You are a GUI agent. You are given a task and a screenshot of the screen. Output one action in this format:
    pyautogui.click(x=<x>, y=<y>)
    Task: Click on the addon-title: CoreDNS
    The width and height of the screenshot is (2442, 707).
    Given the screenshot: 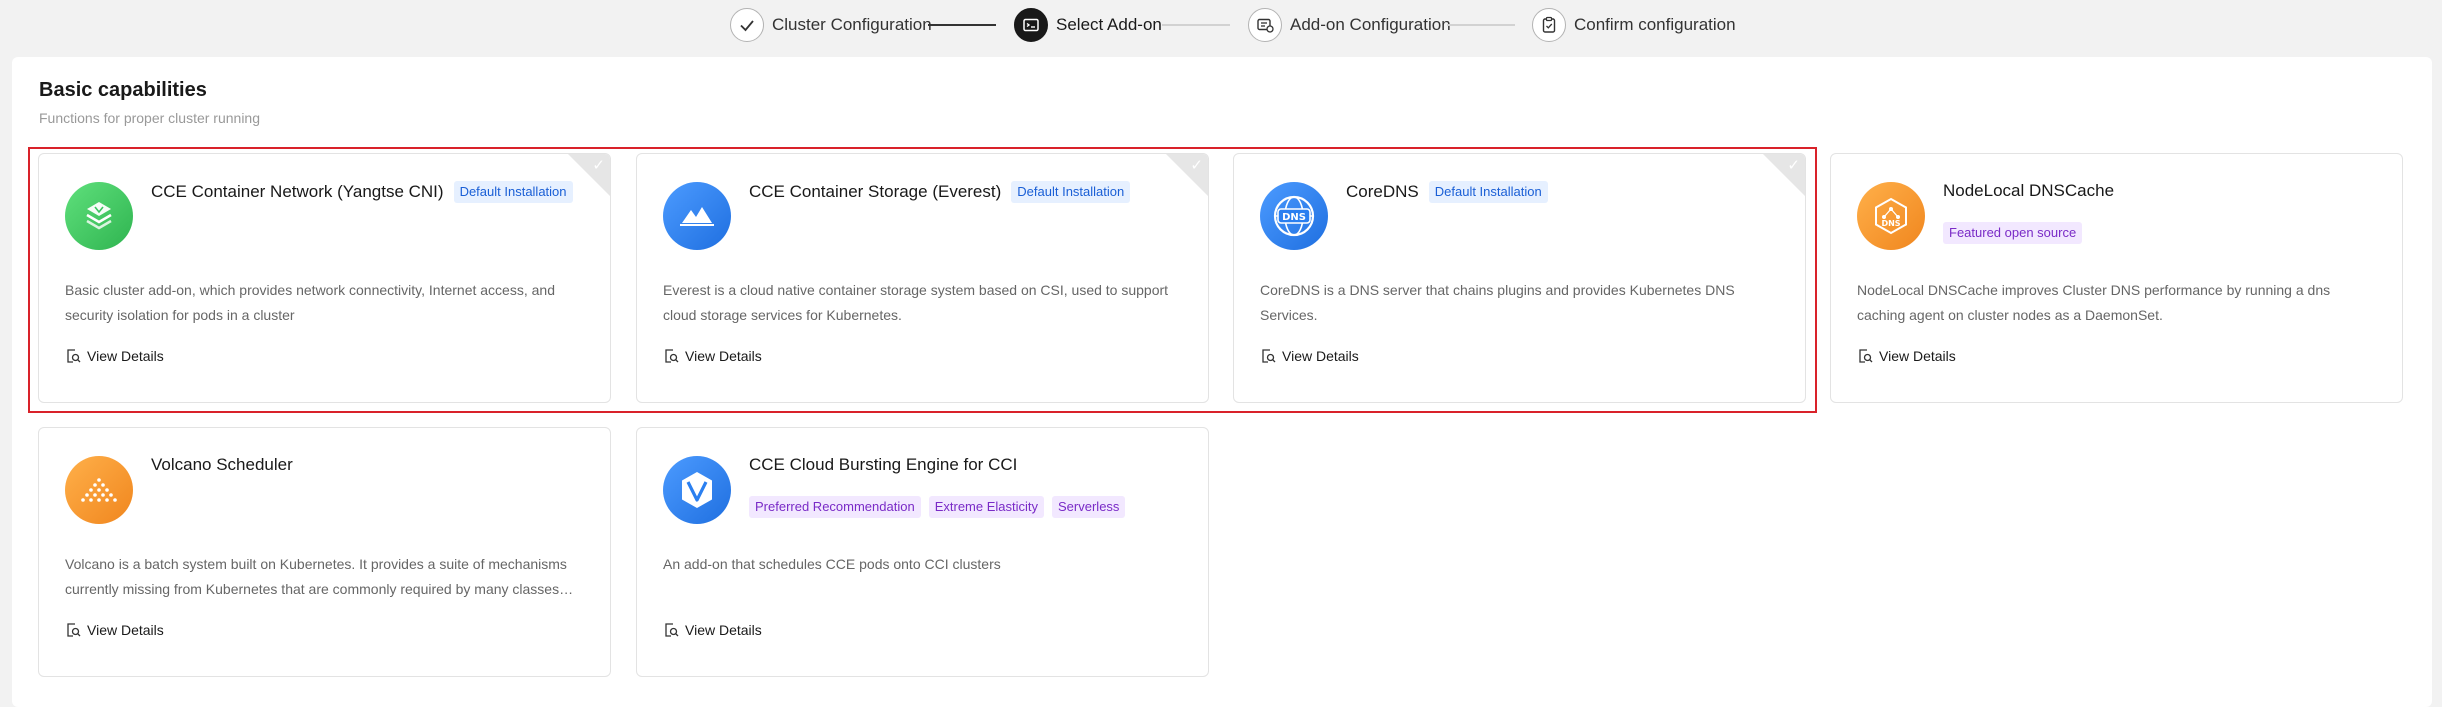 What is the action you would take?
    pyautogui.click(x=1382, y=191)
    